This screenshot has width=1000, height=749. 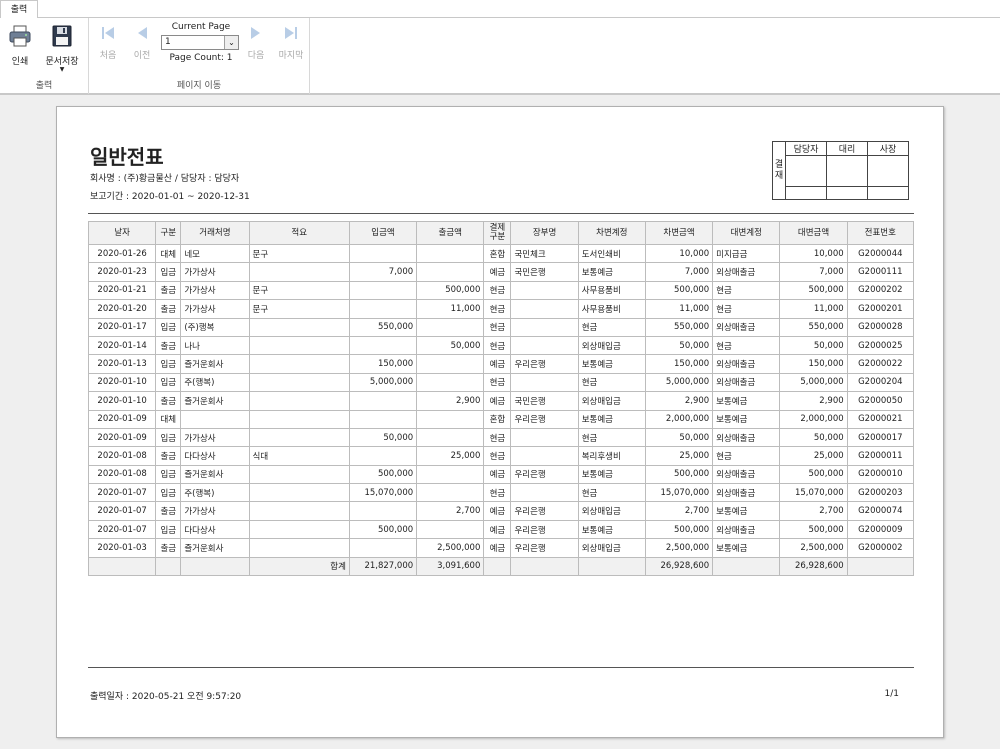 I want to click on table-cell: 2020-01-03, so click(x=122, y=548).